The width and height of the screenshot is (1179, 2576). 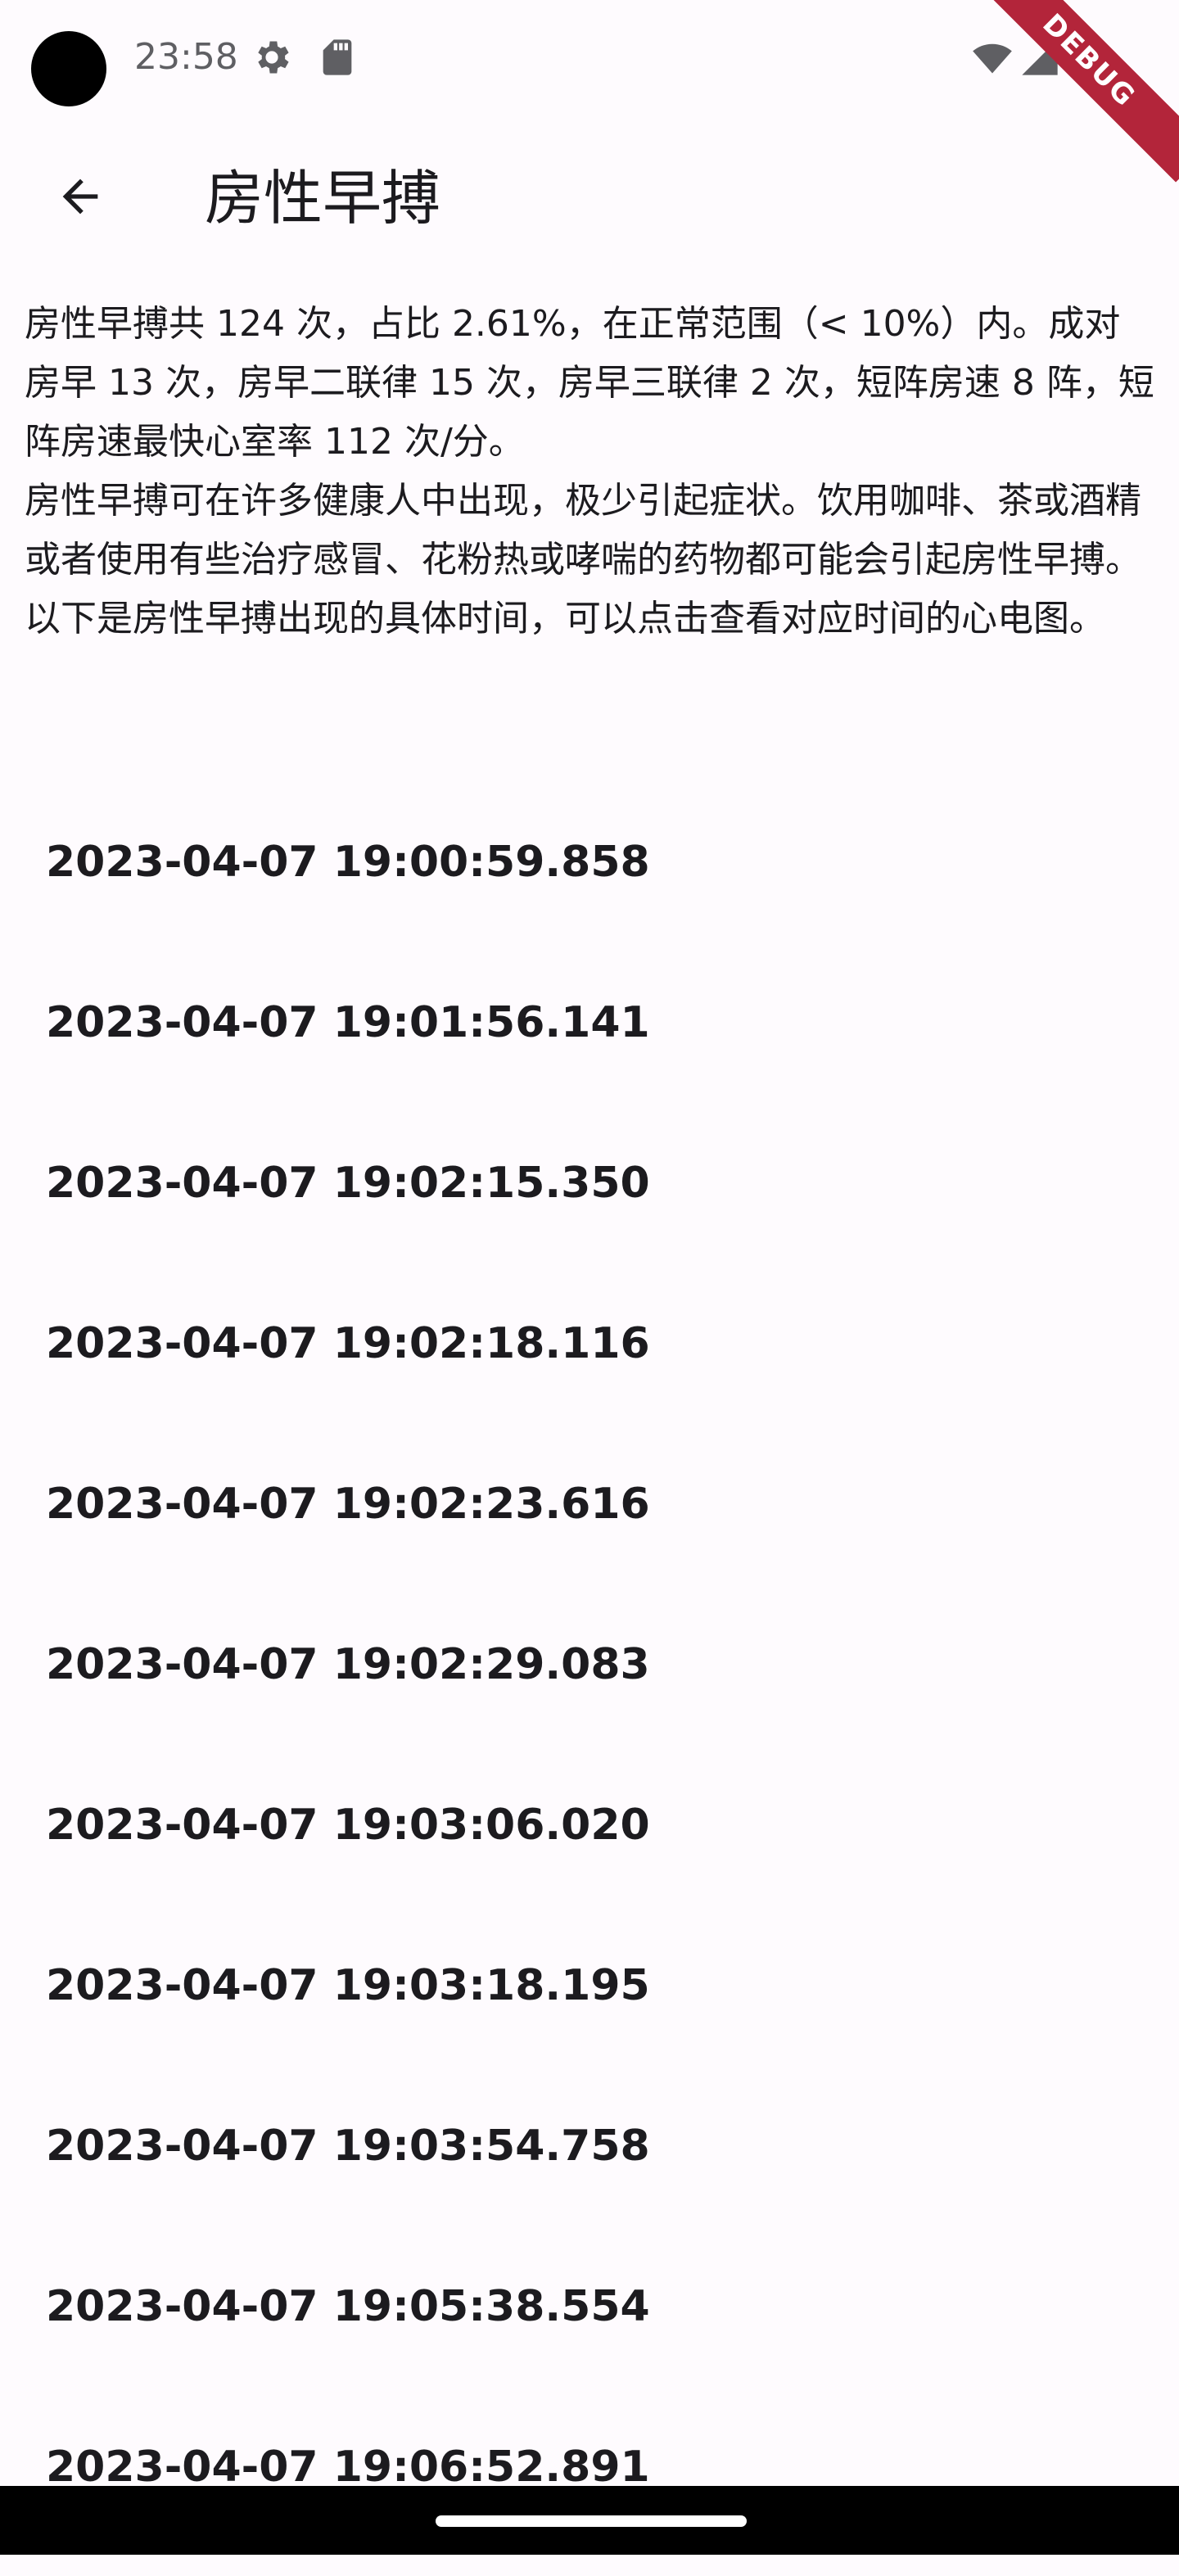 What do you see at coordinates (348, 862) in the screenshot?
I see `time-label: 2023-04-07 19:00:59.858` at bounding box center [348, 862].